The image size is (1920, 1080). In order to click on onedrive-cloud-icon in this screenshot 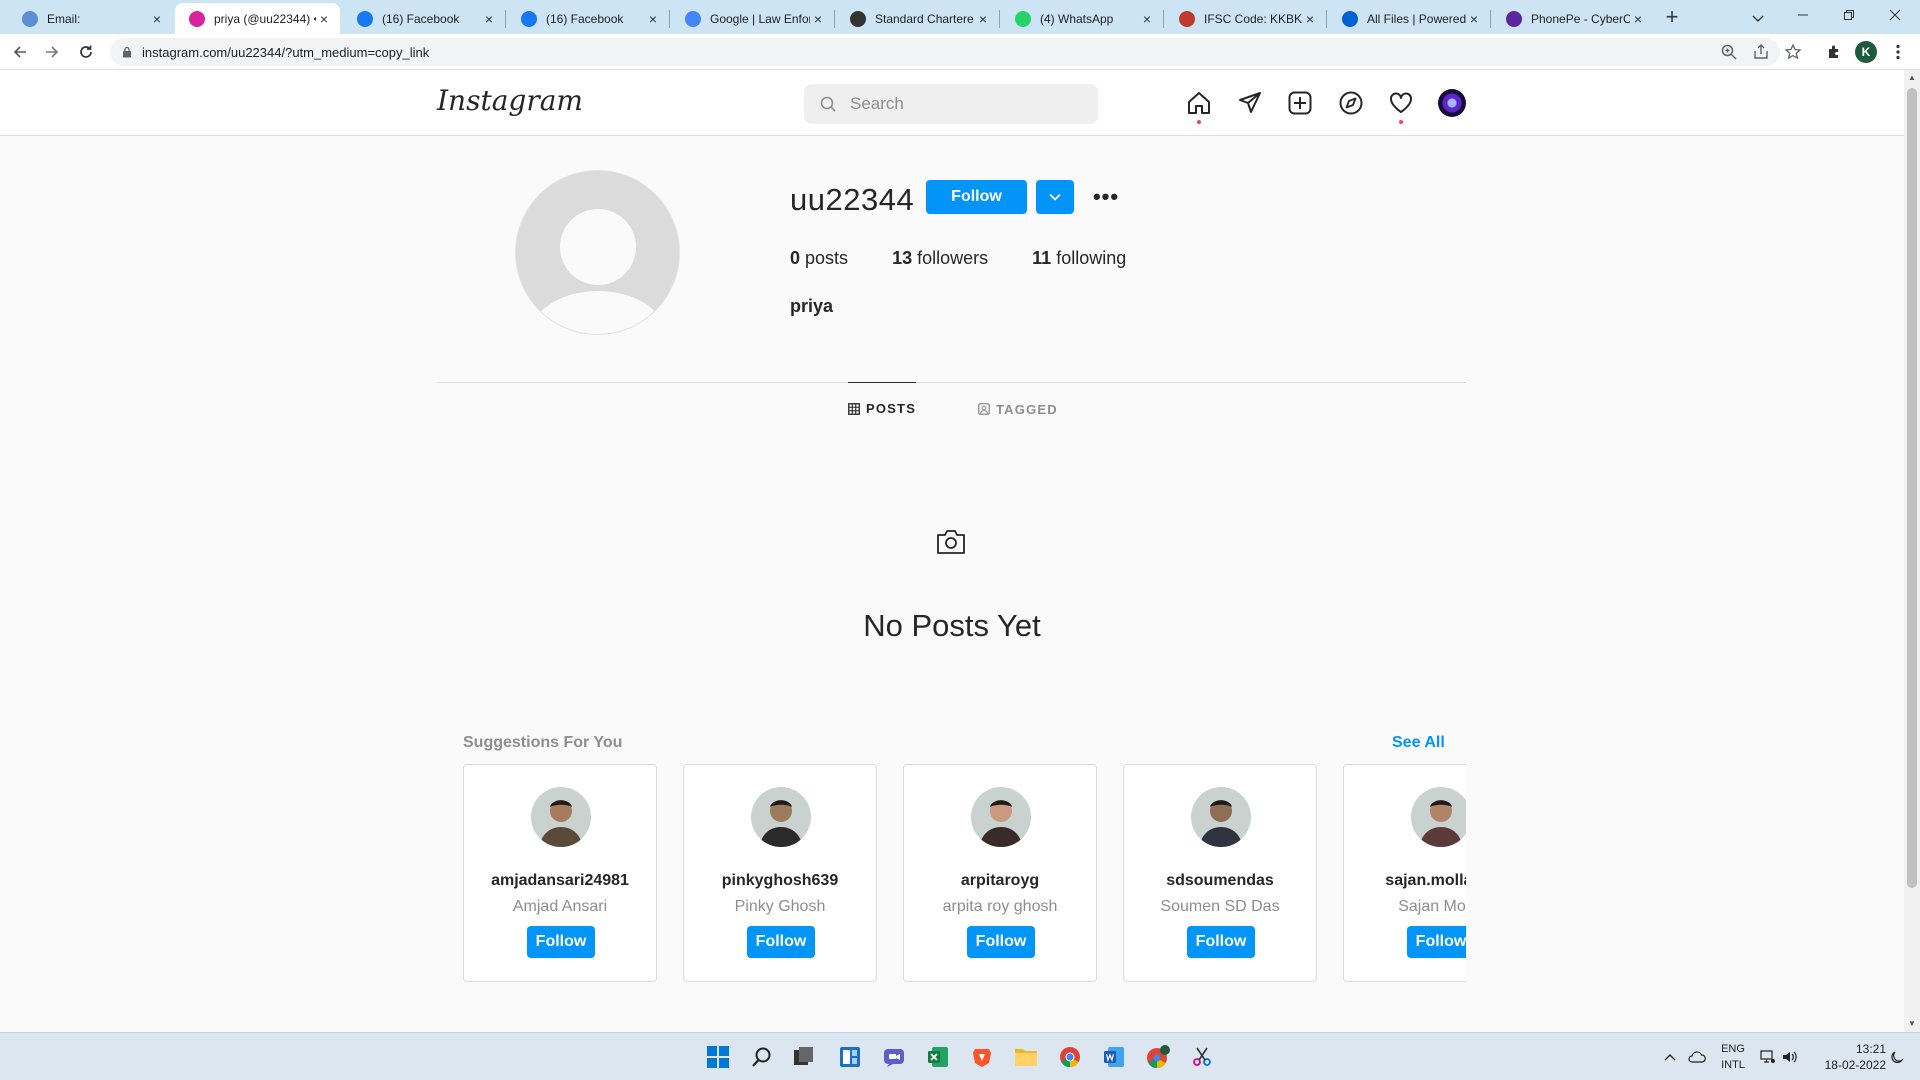, I will do `click(1697, 1056)`.